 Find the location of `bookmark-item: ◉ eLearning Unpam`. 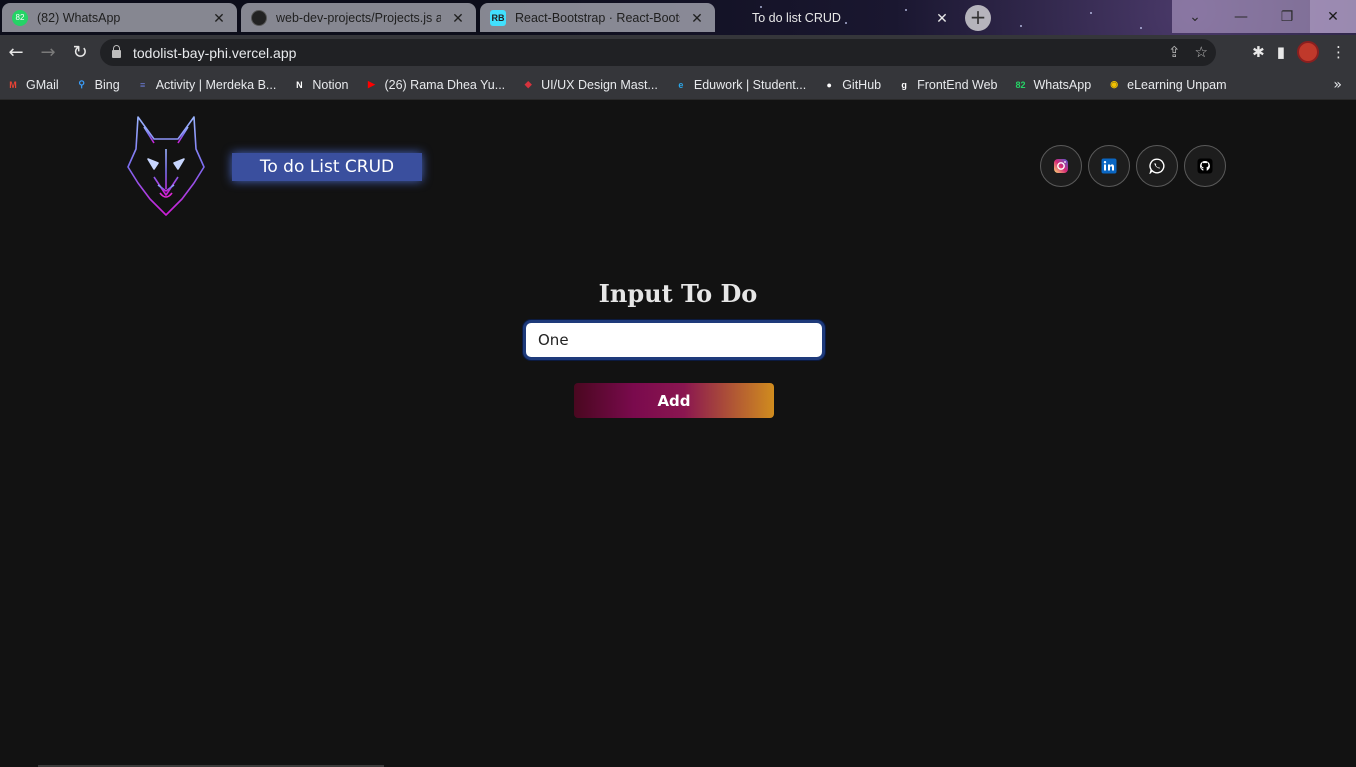

bookmark-item: ◉ eLearning Unpam is located at coordinates (1166, 85).